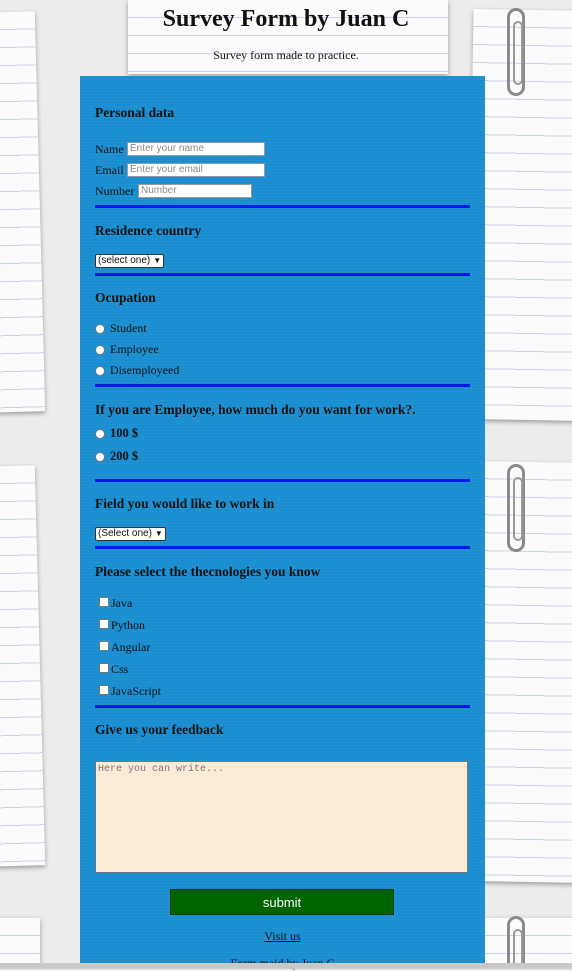  Describe the element at coordinates (104, 690) in the screenshot. I see `checkbox-javascript` at that location.